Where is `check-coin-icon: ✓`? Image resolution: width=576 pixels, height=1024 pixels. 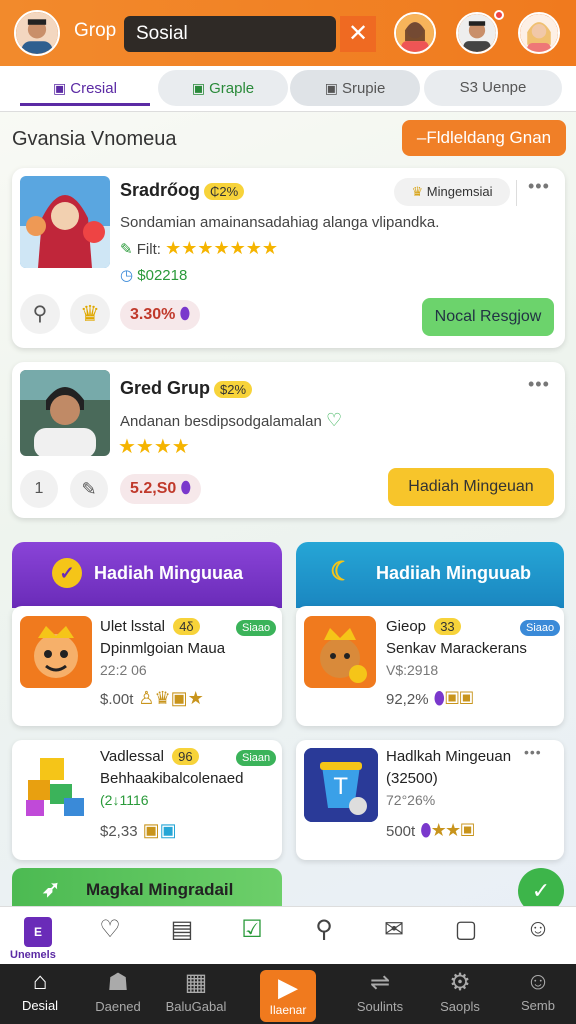
check-coin-icon: ✓ is located at coordinates (67, 573).